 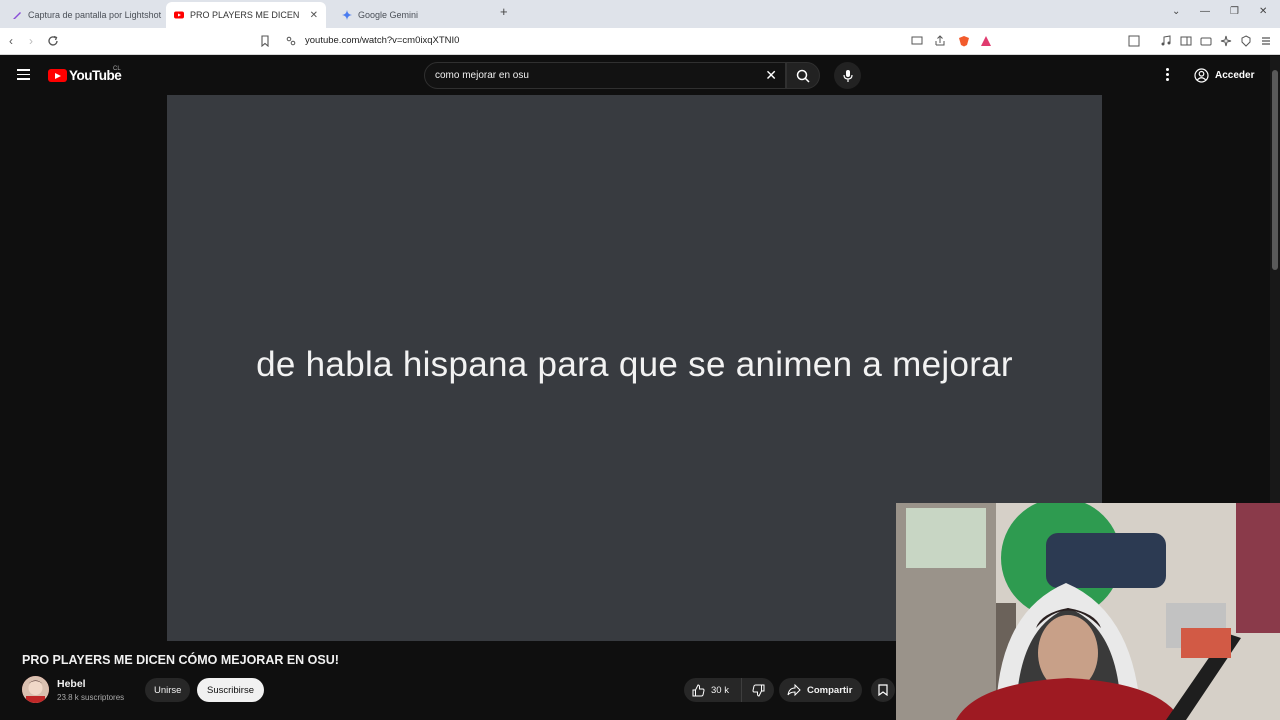 I want to click on sign-in-label: Acceder, so click(x=1235, y=75).